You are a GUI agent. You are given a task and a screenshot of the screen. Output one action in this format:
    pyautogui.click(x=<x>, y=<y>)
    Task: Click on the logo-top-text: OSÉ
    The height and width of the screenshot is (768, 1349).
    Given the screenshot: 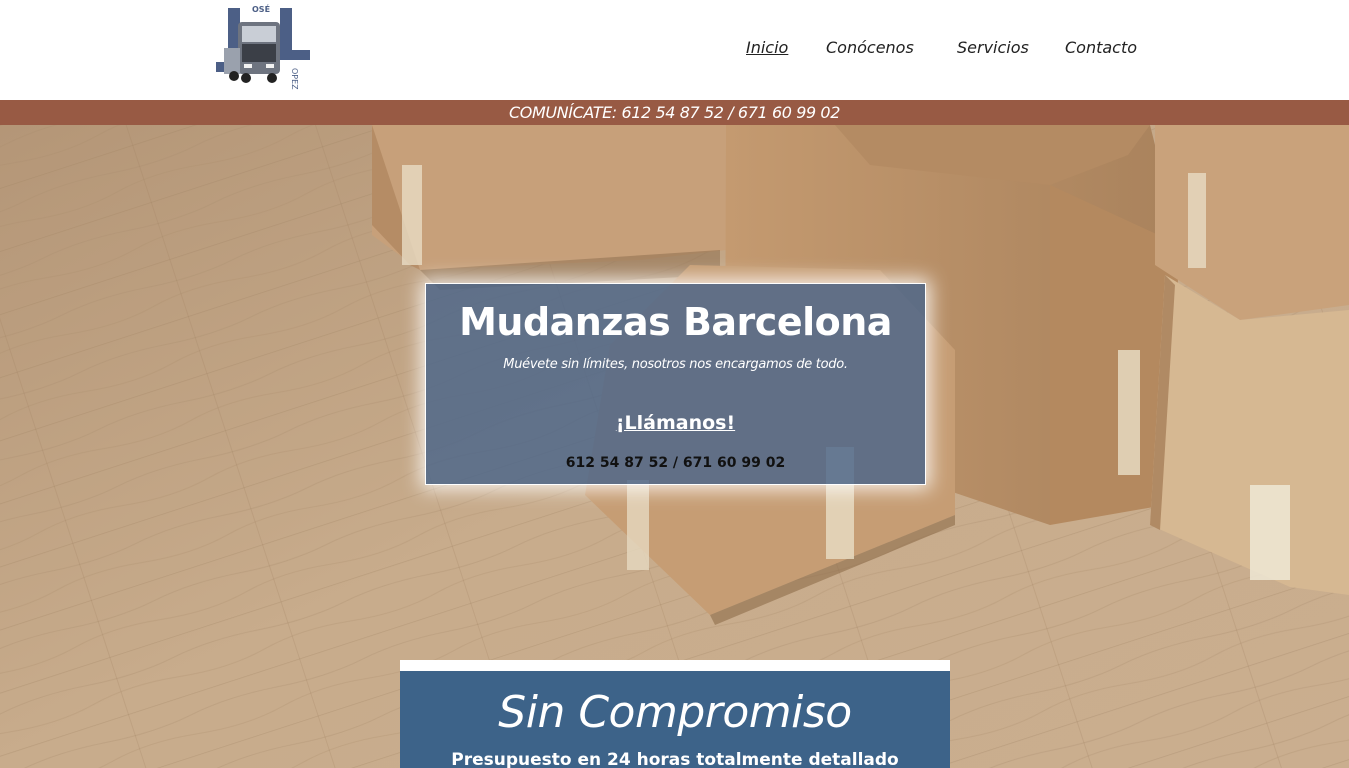 What is the action you would take?
    pyautogui.click(x=261, y=9)
    